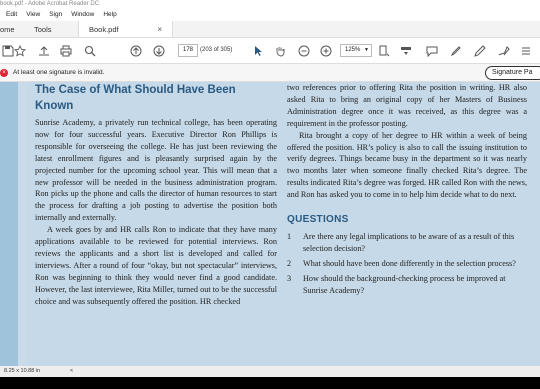 The width and height of the screenshot is (540, 389). Describe the element at coordinates (51, 29) in the screenshot. I see `tab-tools: Tools` at that location.